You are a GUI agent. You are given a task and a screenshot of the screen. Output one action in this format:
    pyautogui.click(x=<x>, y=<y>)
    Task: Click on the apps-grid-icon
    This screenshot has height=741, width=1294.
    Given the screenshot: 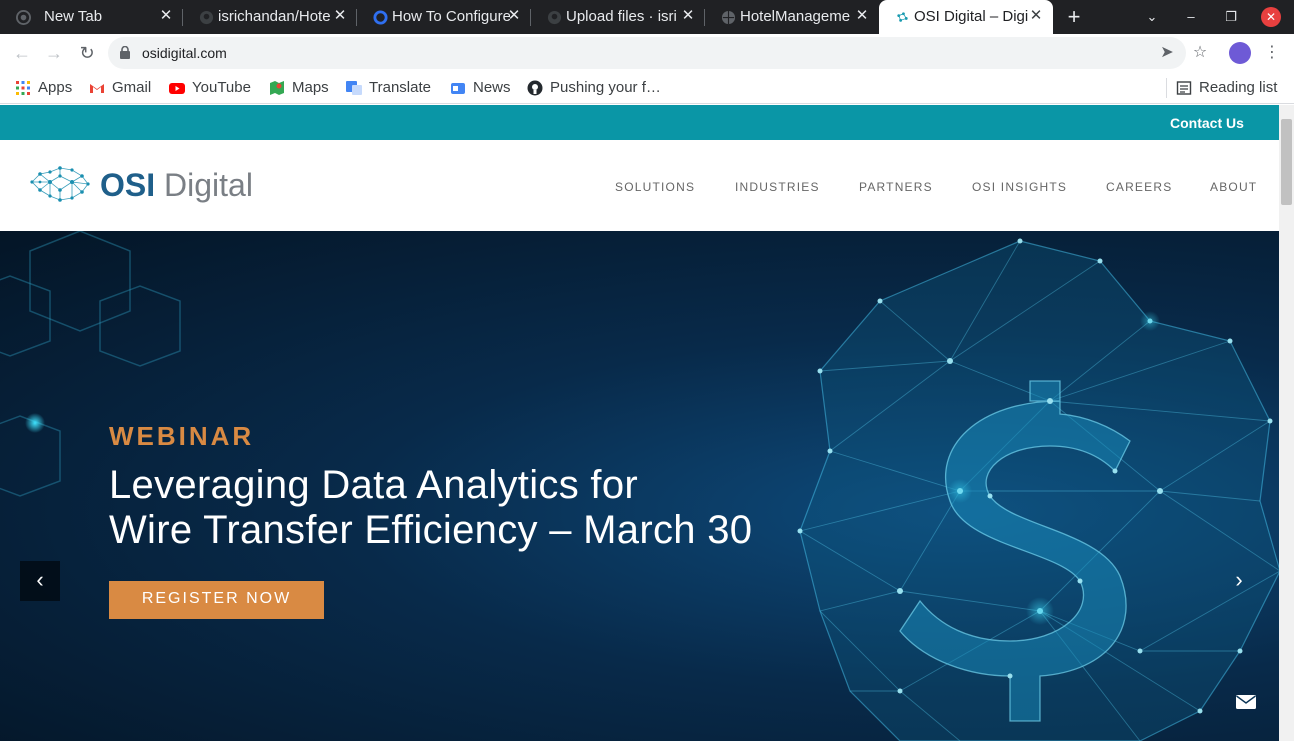 What is the action you would take?
    pyautogui.click(x=23, y=88)
    